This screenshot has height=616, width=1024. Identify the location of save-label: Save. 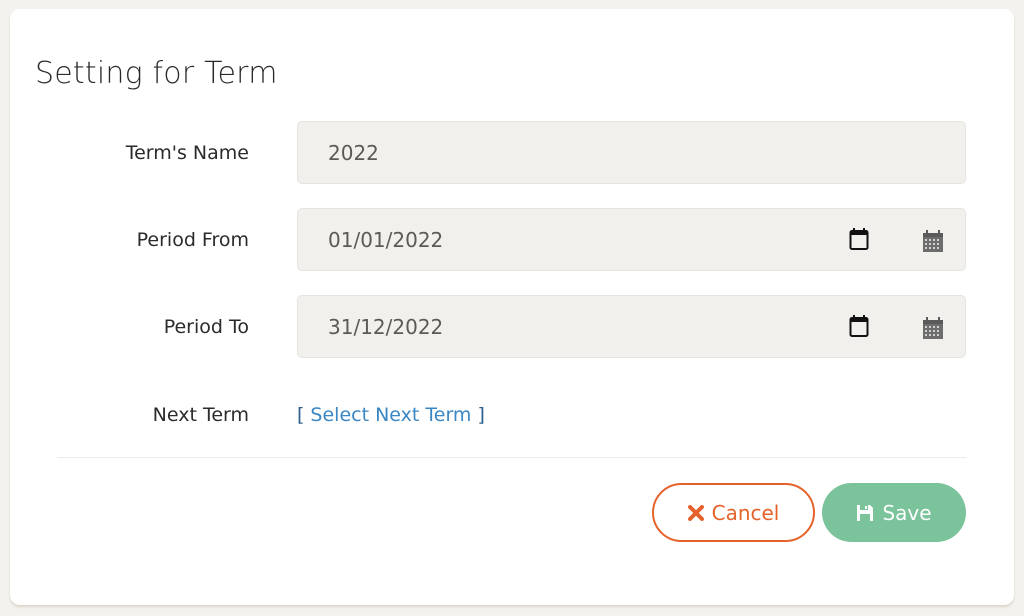
(907, 512).